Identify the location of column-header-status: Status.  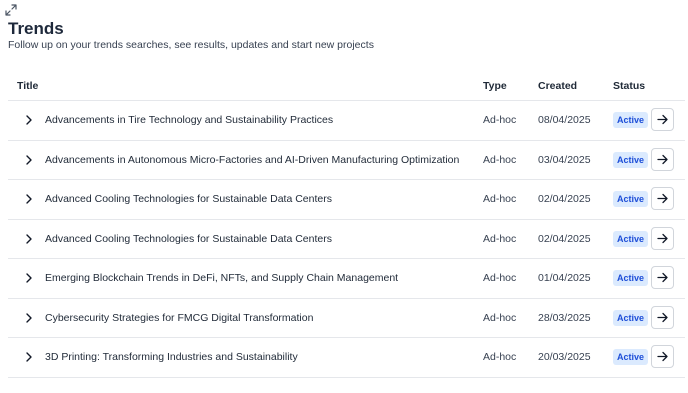
(629, 86).